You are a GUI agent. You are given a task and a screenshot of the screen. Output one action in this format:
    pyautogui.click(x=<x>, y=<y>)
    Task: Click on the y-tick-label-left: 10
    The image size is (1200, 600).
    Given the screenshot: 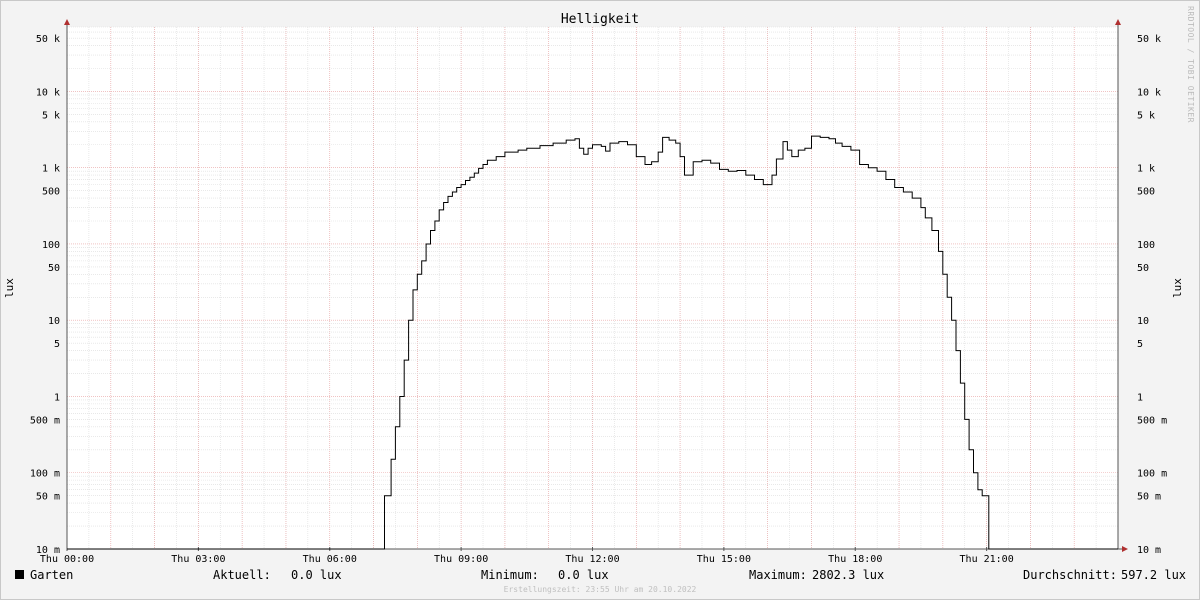 What is the action you would take?
    pyautogui.click(x=54, y=321)
    